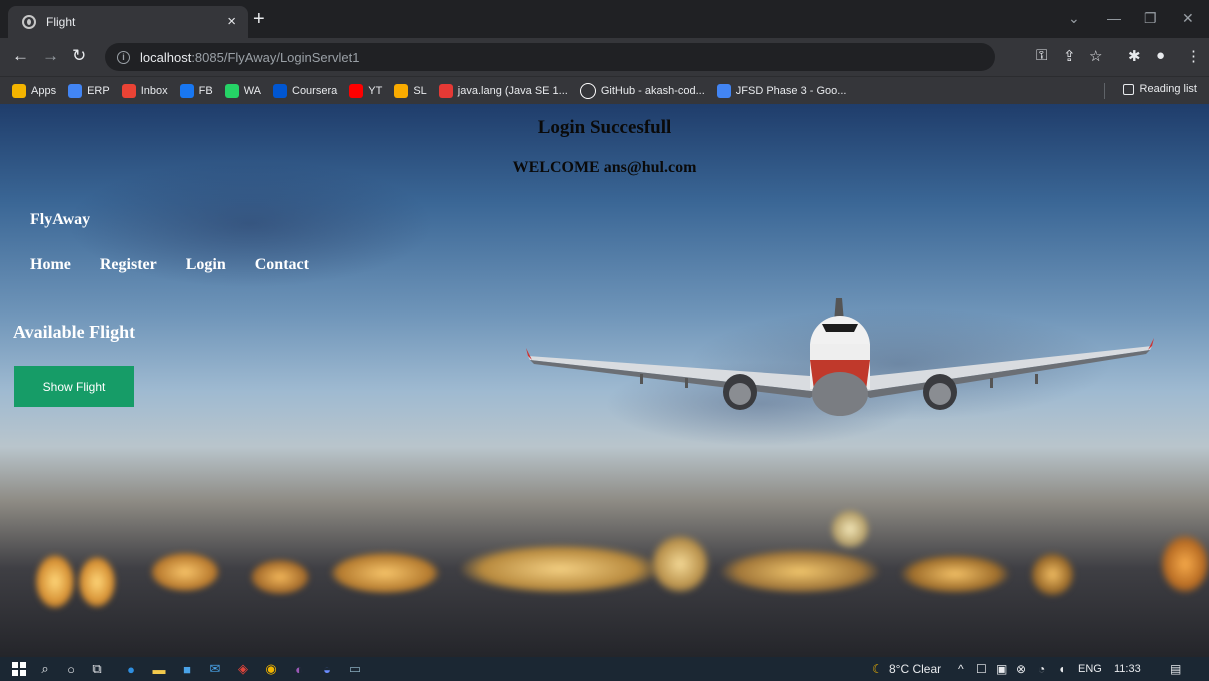 The height and width of the screenshot is (681, 1209). I want to click on new-tab-button: +, so click(259, 19).